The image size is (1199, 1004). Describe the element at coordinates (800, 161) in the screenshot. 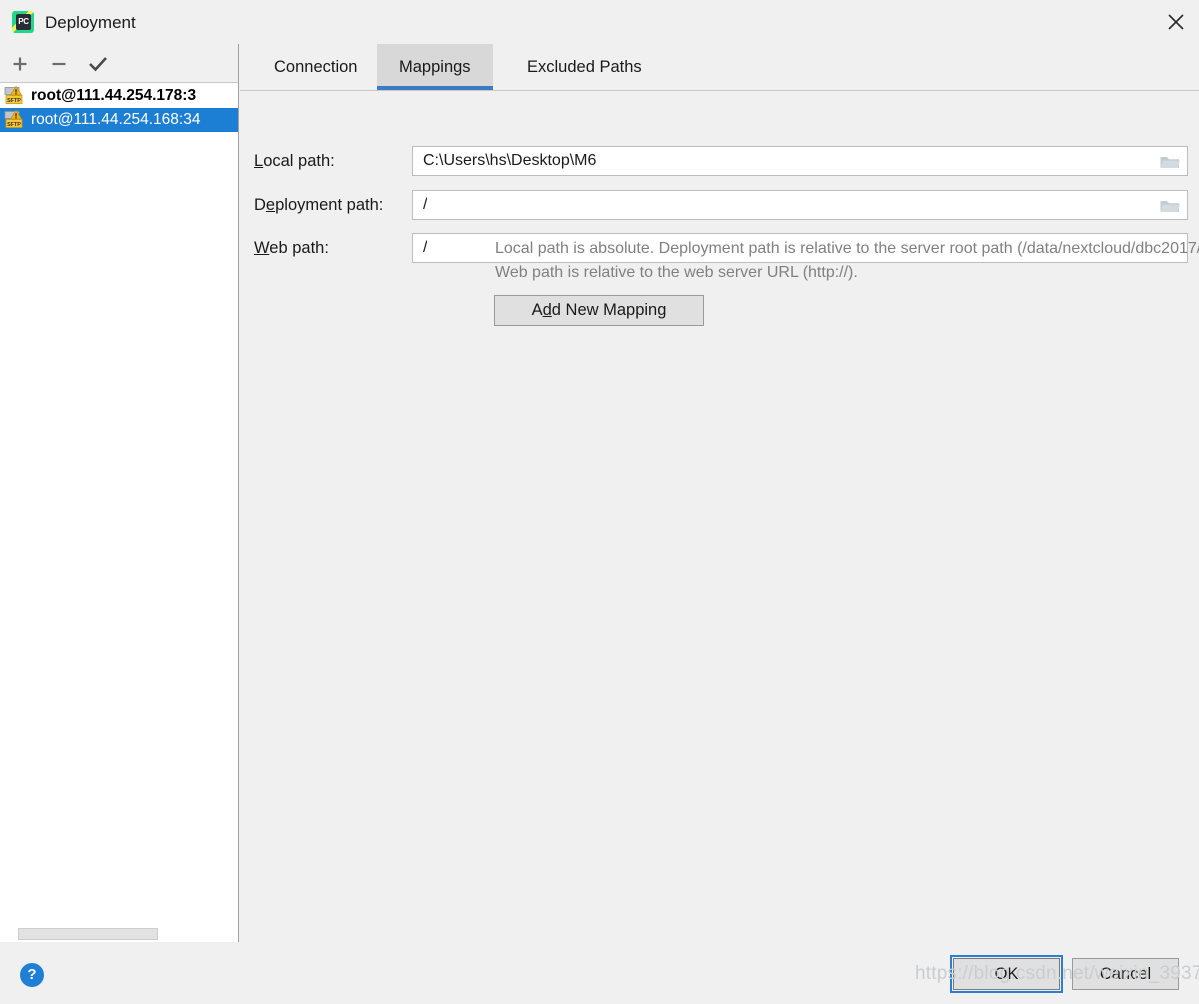

I see `local-path-input: C:\Users\hs\Desktop\M6` at that location.